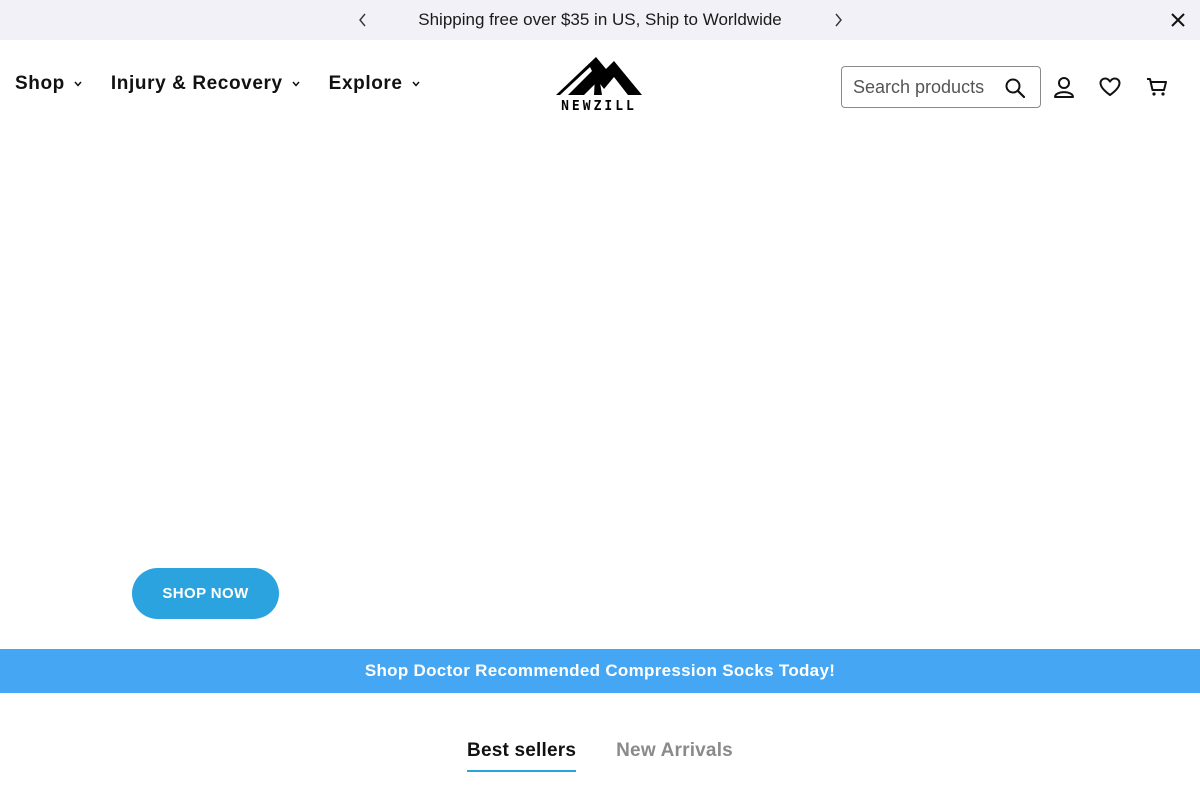  I want to click on tab-new-arrivals: New Arrivals, so click(674, 754).